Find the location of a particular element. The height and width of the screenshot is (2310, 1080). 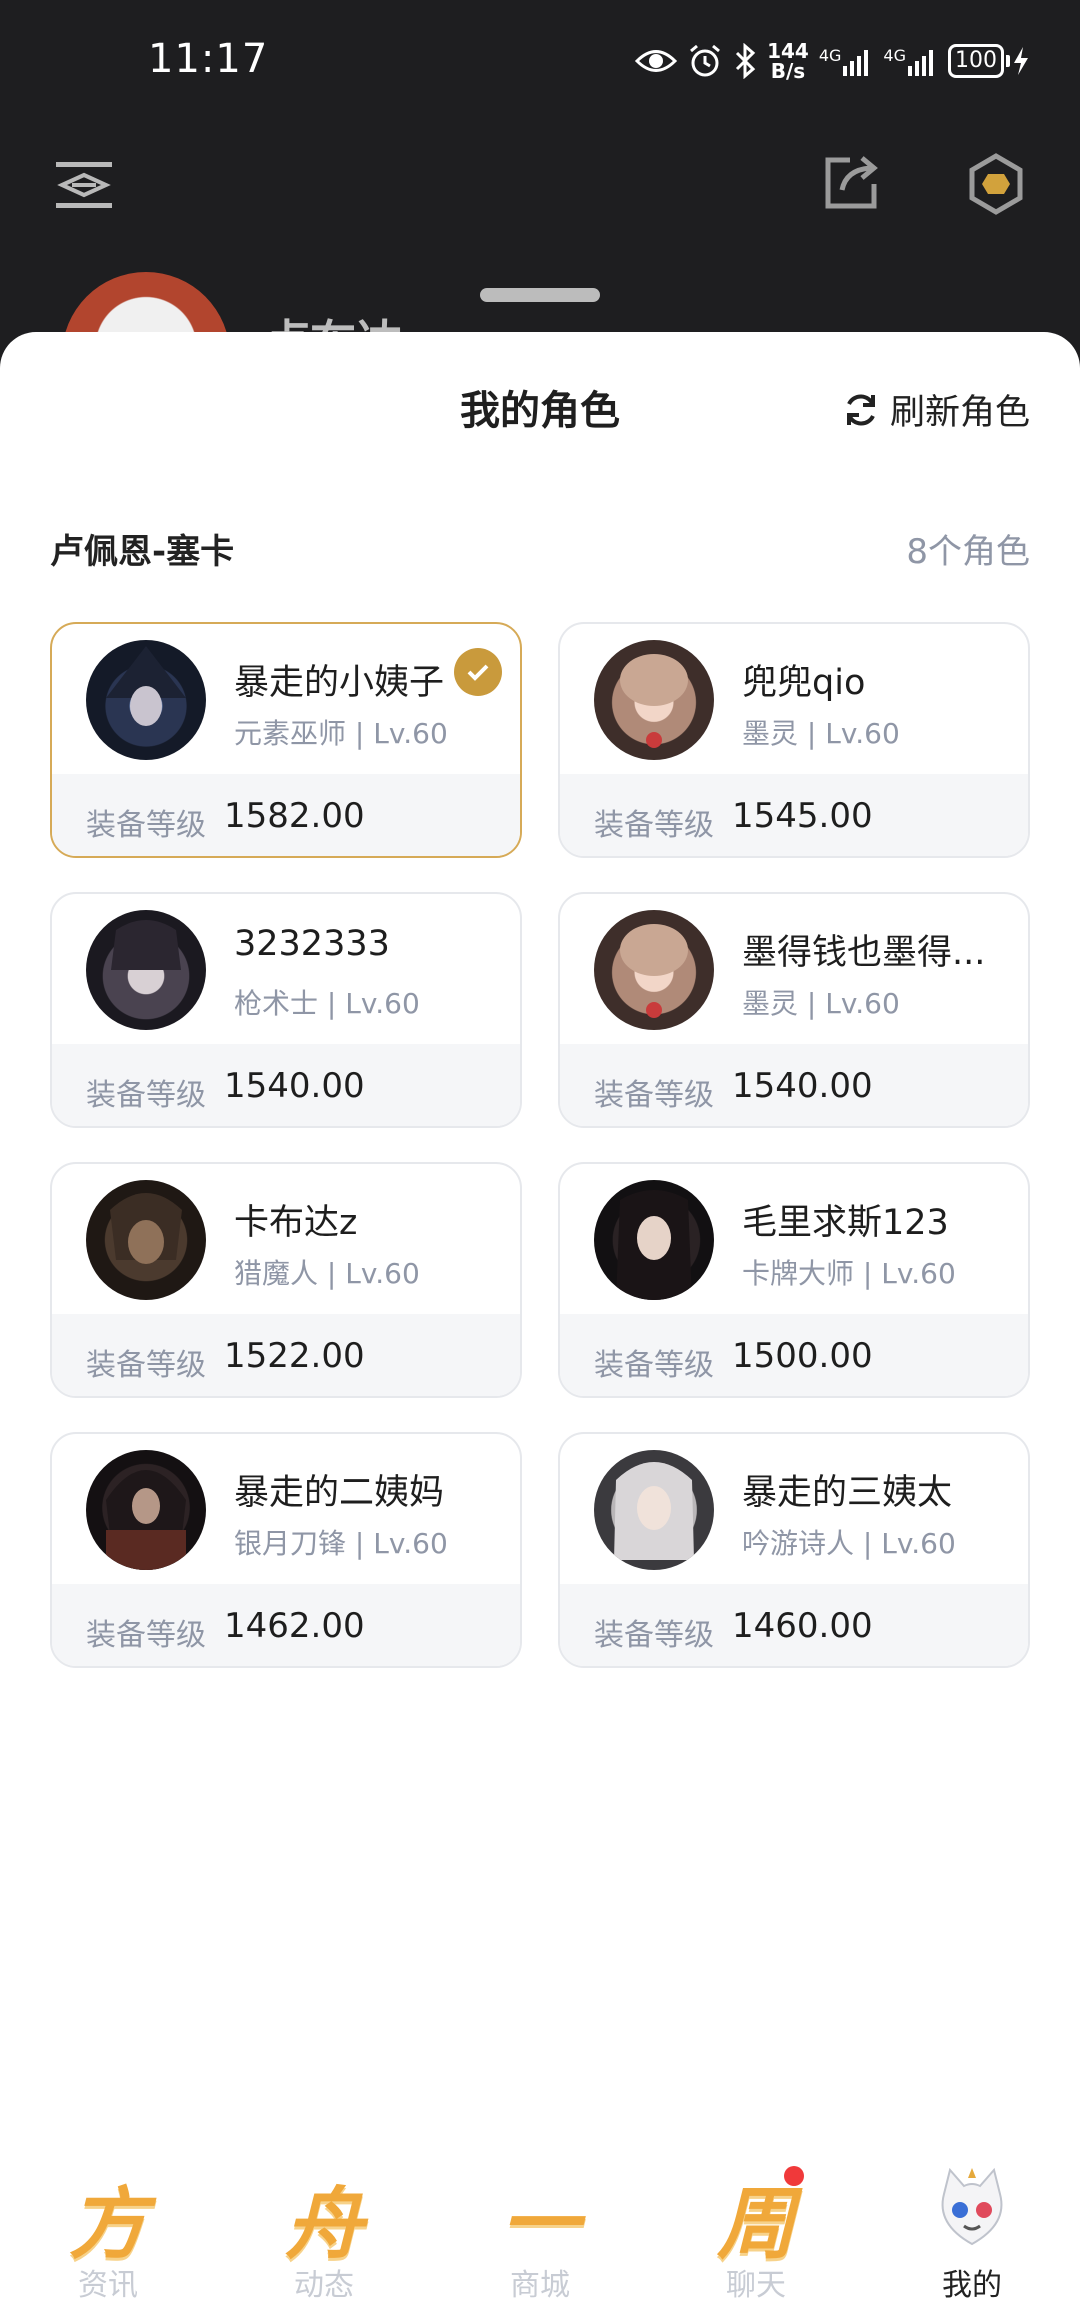

character-card: 墨得钱也墨得... 墨灵 | Lv.60 装备等级 1540.00 is located at coordinates (794, 1010).